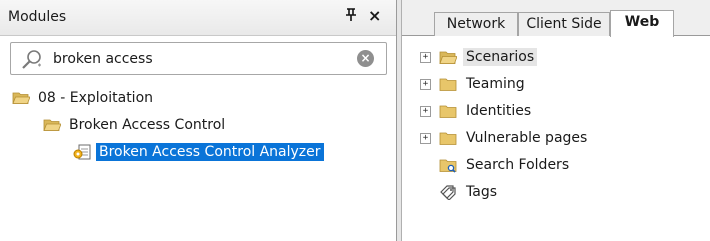  I want to click on clear-search-button: ×, so click(365, 58).